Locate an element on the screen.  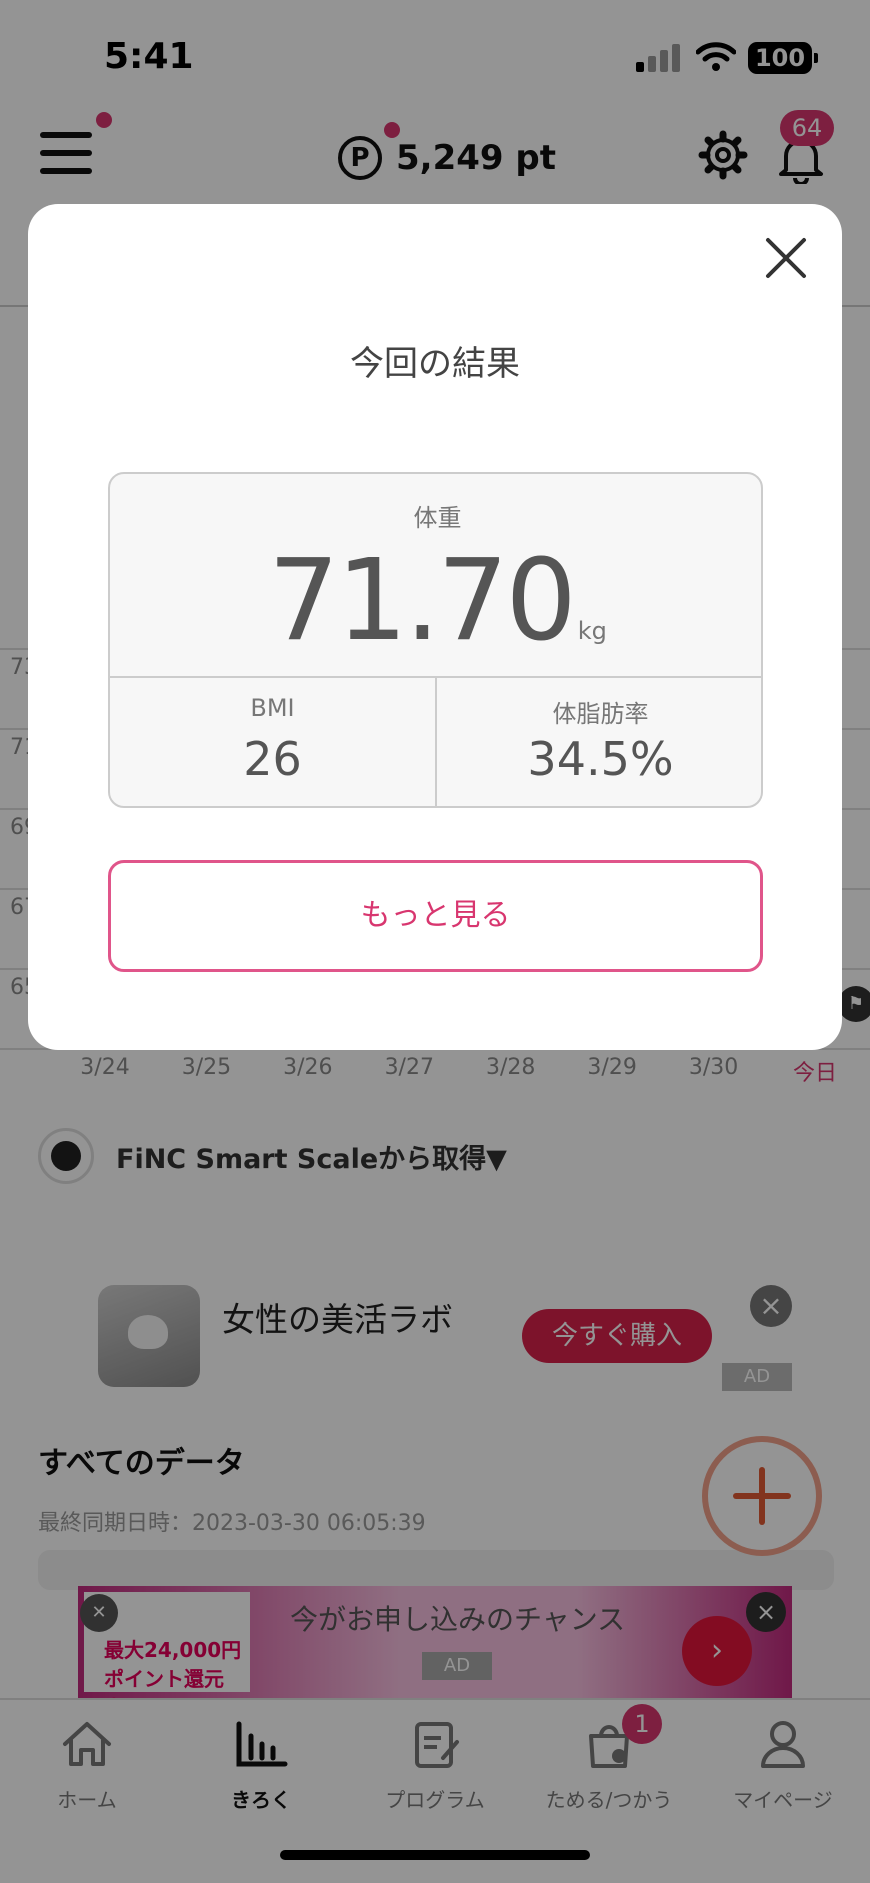
bmi-cell: BMI 26 is located at coordinates (273, 742).